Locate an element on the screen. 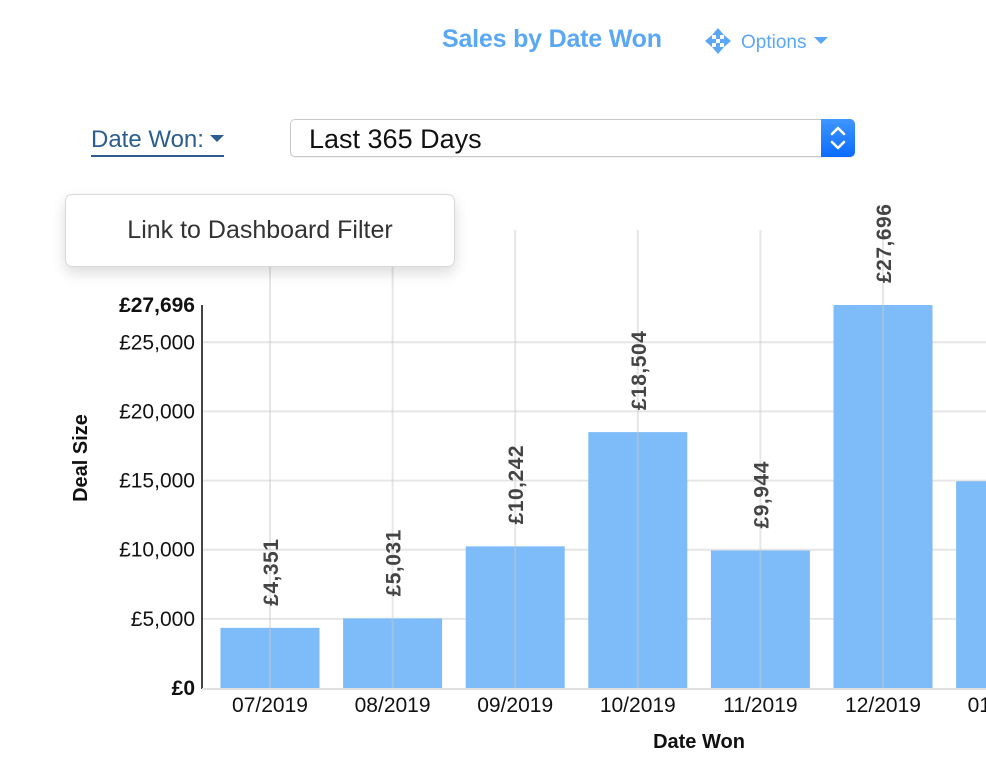 Image resolution: width=986 pixels, height=770 pixels. x-tick-label: 09/2019 is located at coordinates (515, 705).